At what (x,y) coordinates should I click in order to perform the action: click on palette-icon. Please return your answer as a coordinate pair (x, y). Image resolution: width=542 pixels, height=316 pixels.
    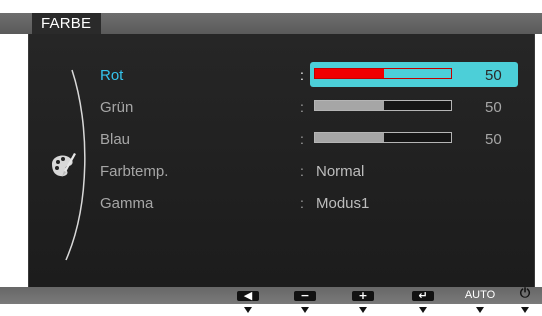
    Looking at the image, I should click on (64, 165).